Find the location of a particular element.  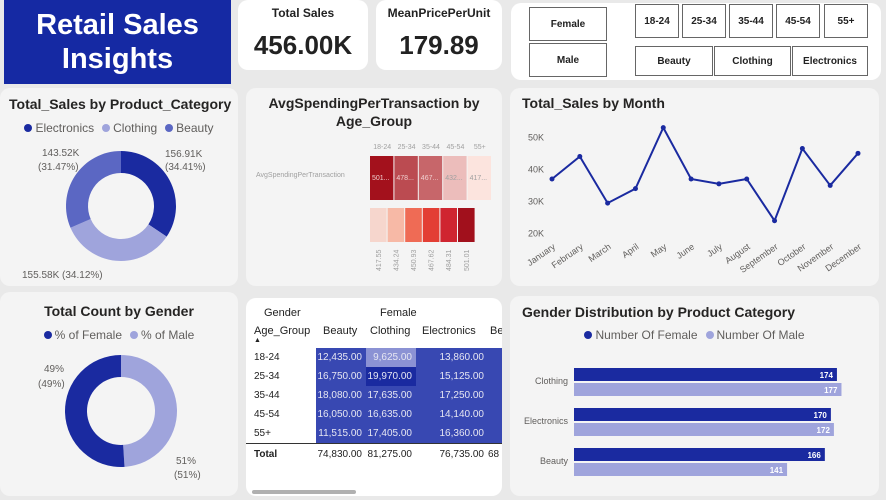

slicer-age-45-54: 45-54 is located at coordinates (798, 21).